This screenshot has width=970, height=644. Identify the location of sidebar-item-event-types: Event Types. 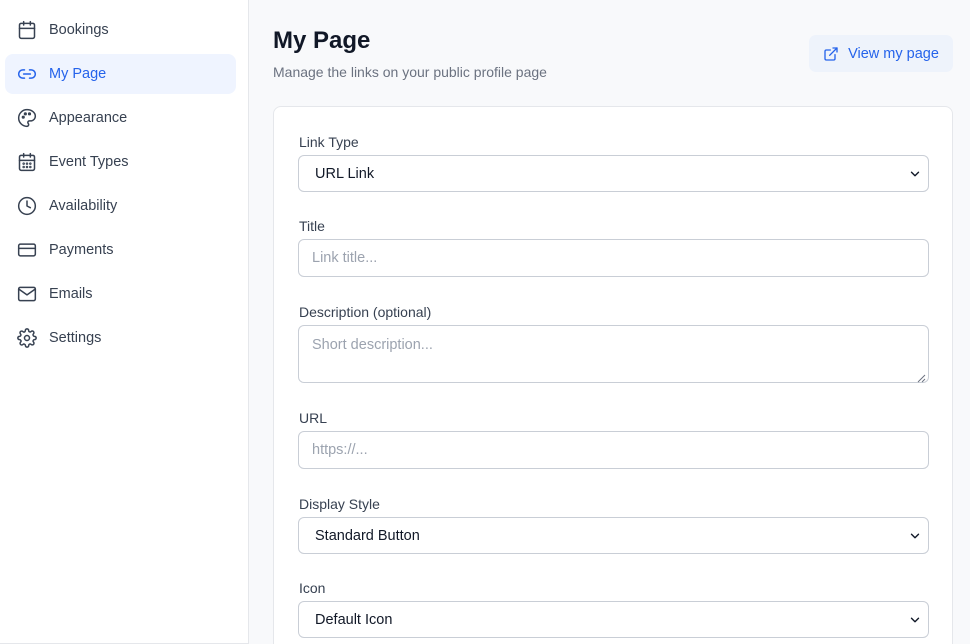
(120, 162).